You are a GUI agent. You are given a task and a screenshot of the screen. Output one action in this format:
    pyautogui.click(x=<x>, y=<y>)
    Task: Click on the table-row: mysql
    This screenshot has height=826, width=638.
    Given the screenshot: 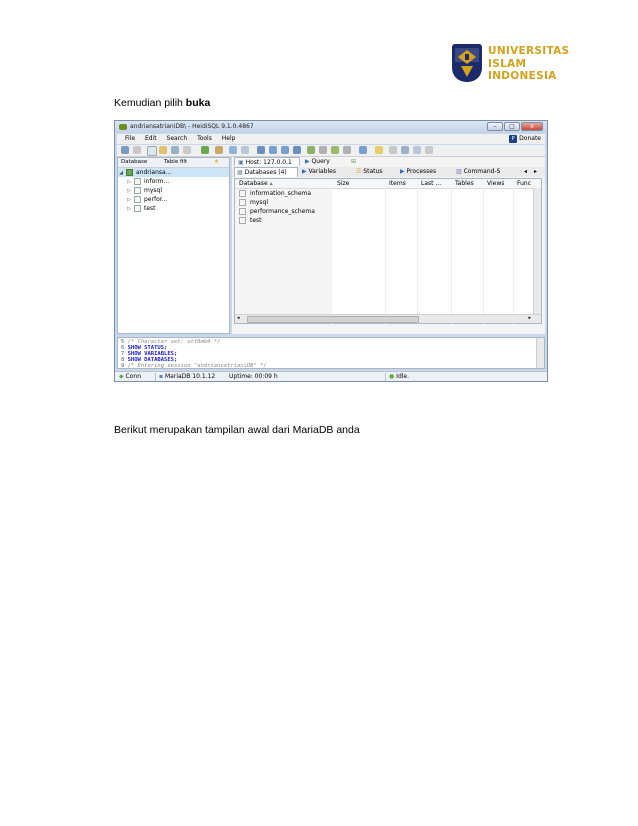 What is the action you would take?
    pyautogui.click(x=251, y=202)
    